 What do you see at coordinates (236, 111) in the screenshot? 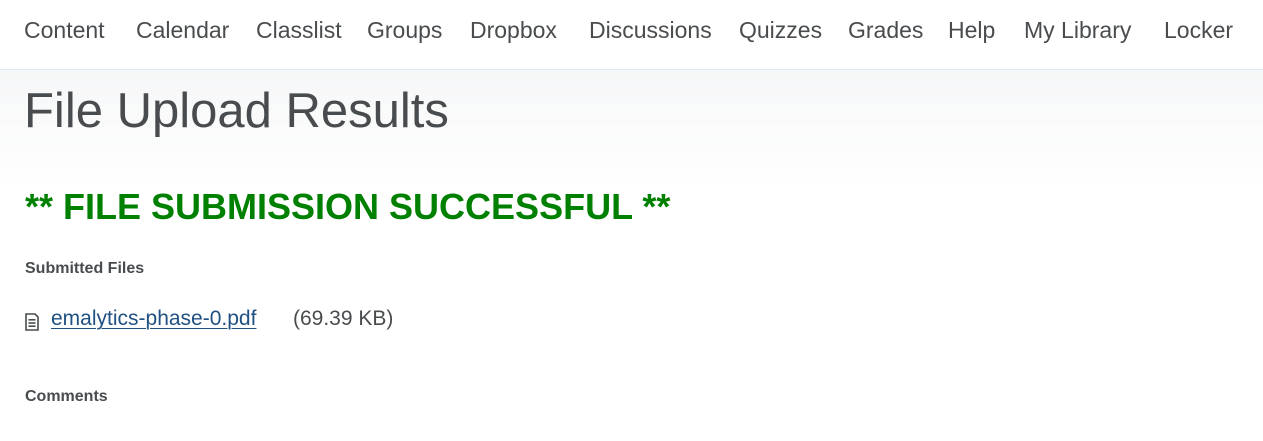
I see `page-title: File Upload Results` at bounding box center [236, 111].